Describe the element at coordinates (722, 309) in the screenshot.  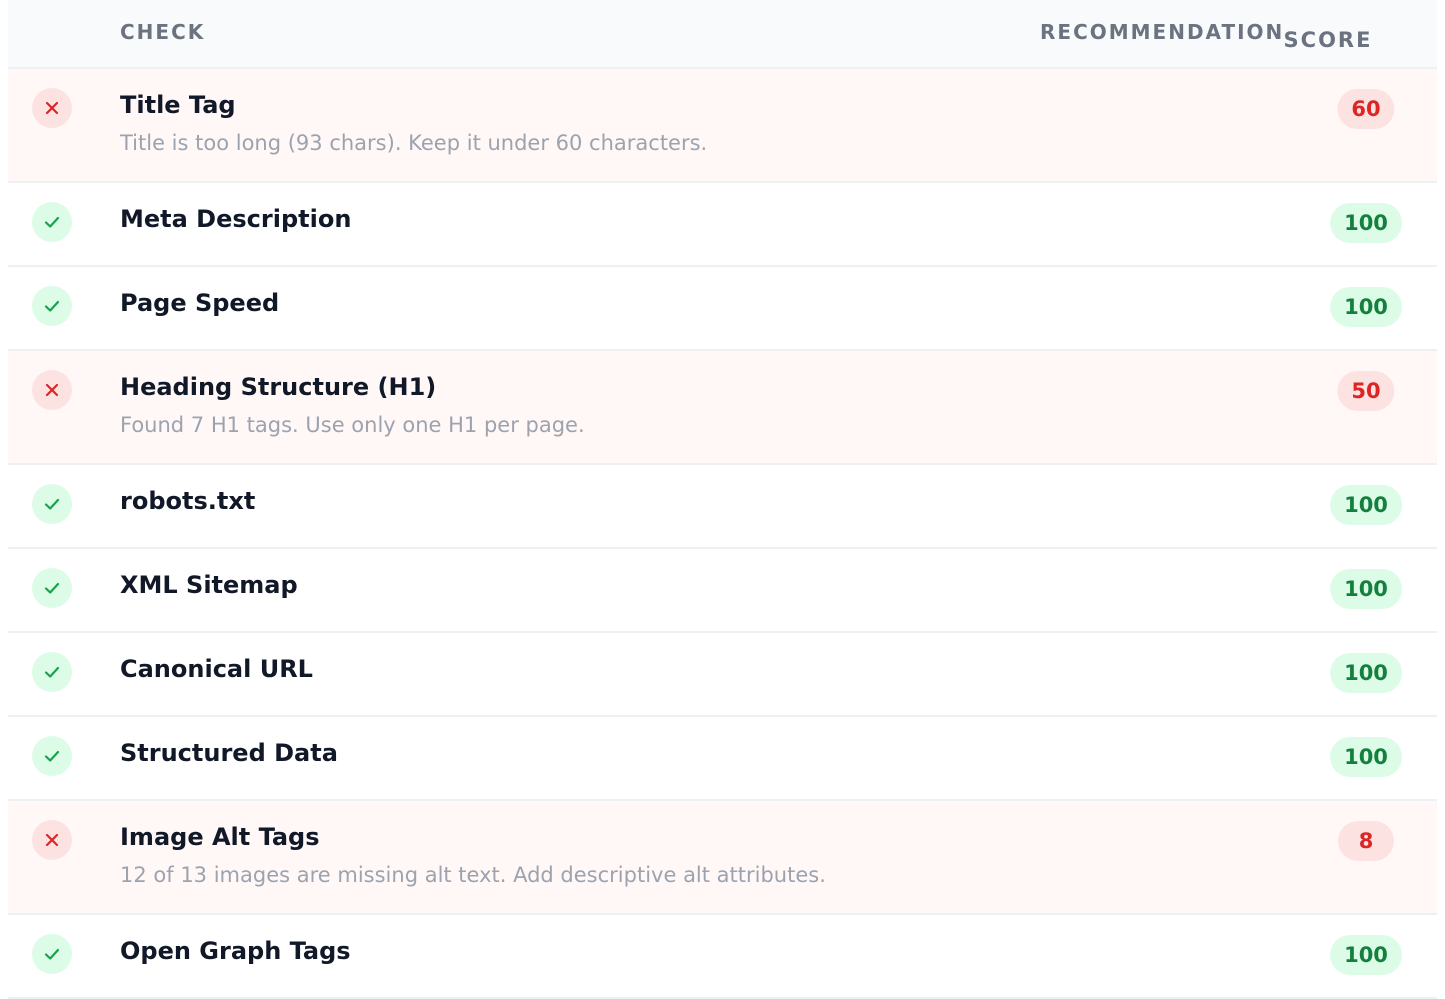
I see `table-row: Page Speed 100` at that location.